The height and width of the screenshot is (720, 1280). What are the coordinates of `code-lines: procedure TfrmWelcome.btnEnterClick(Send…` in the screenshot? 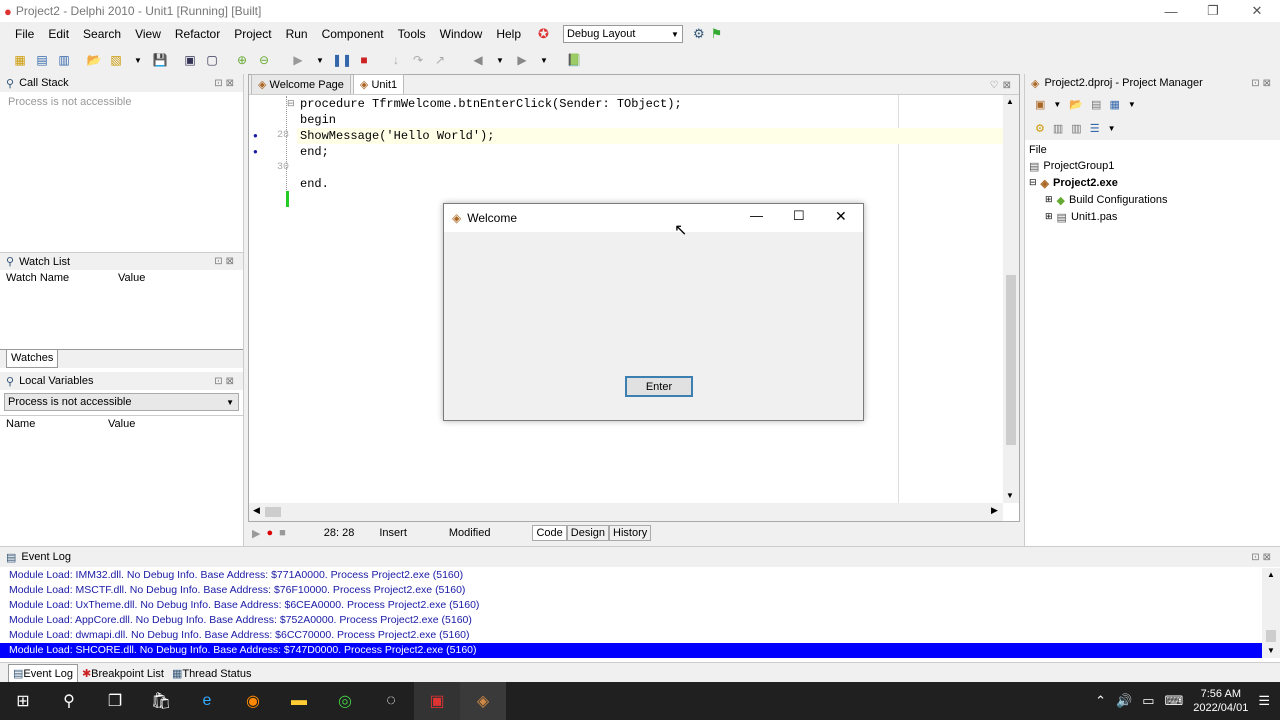 It's located at (629, 144).